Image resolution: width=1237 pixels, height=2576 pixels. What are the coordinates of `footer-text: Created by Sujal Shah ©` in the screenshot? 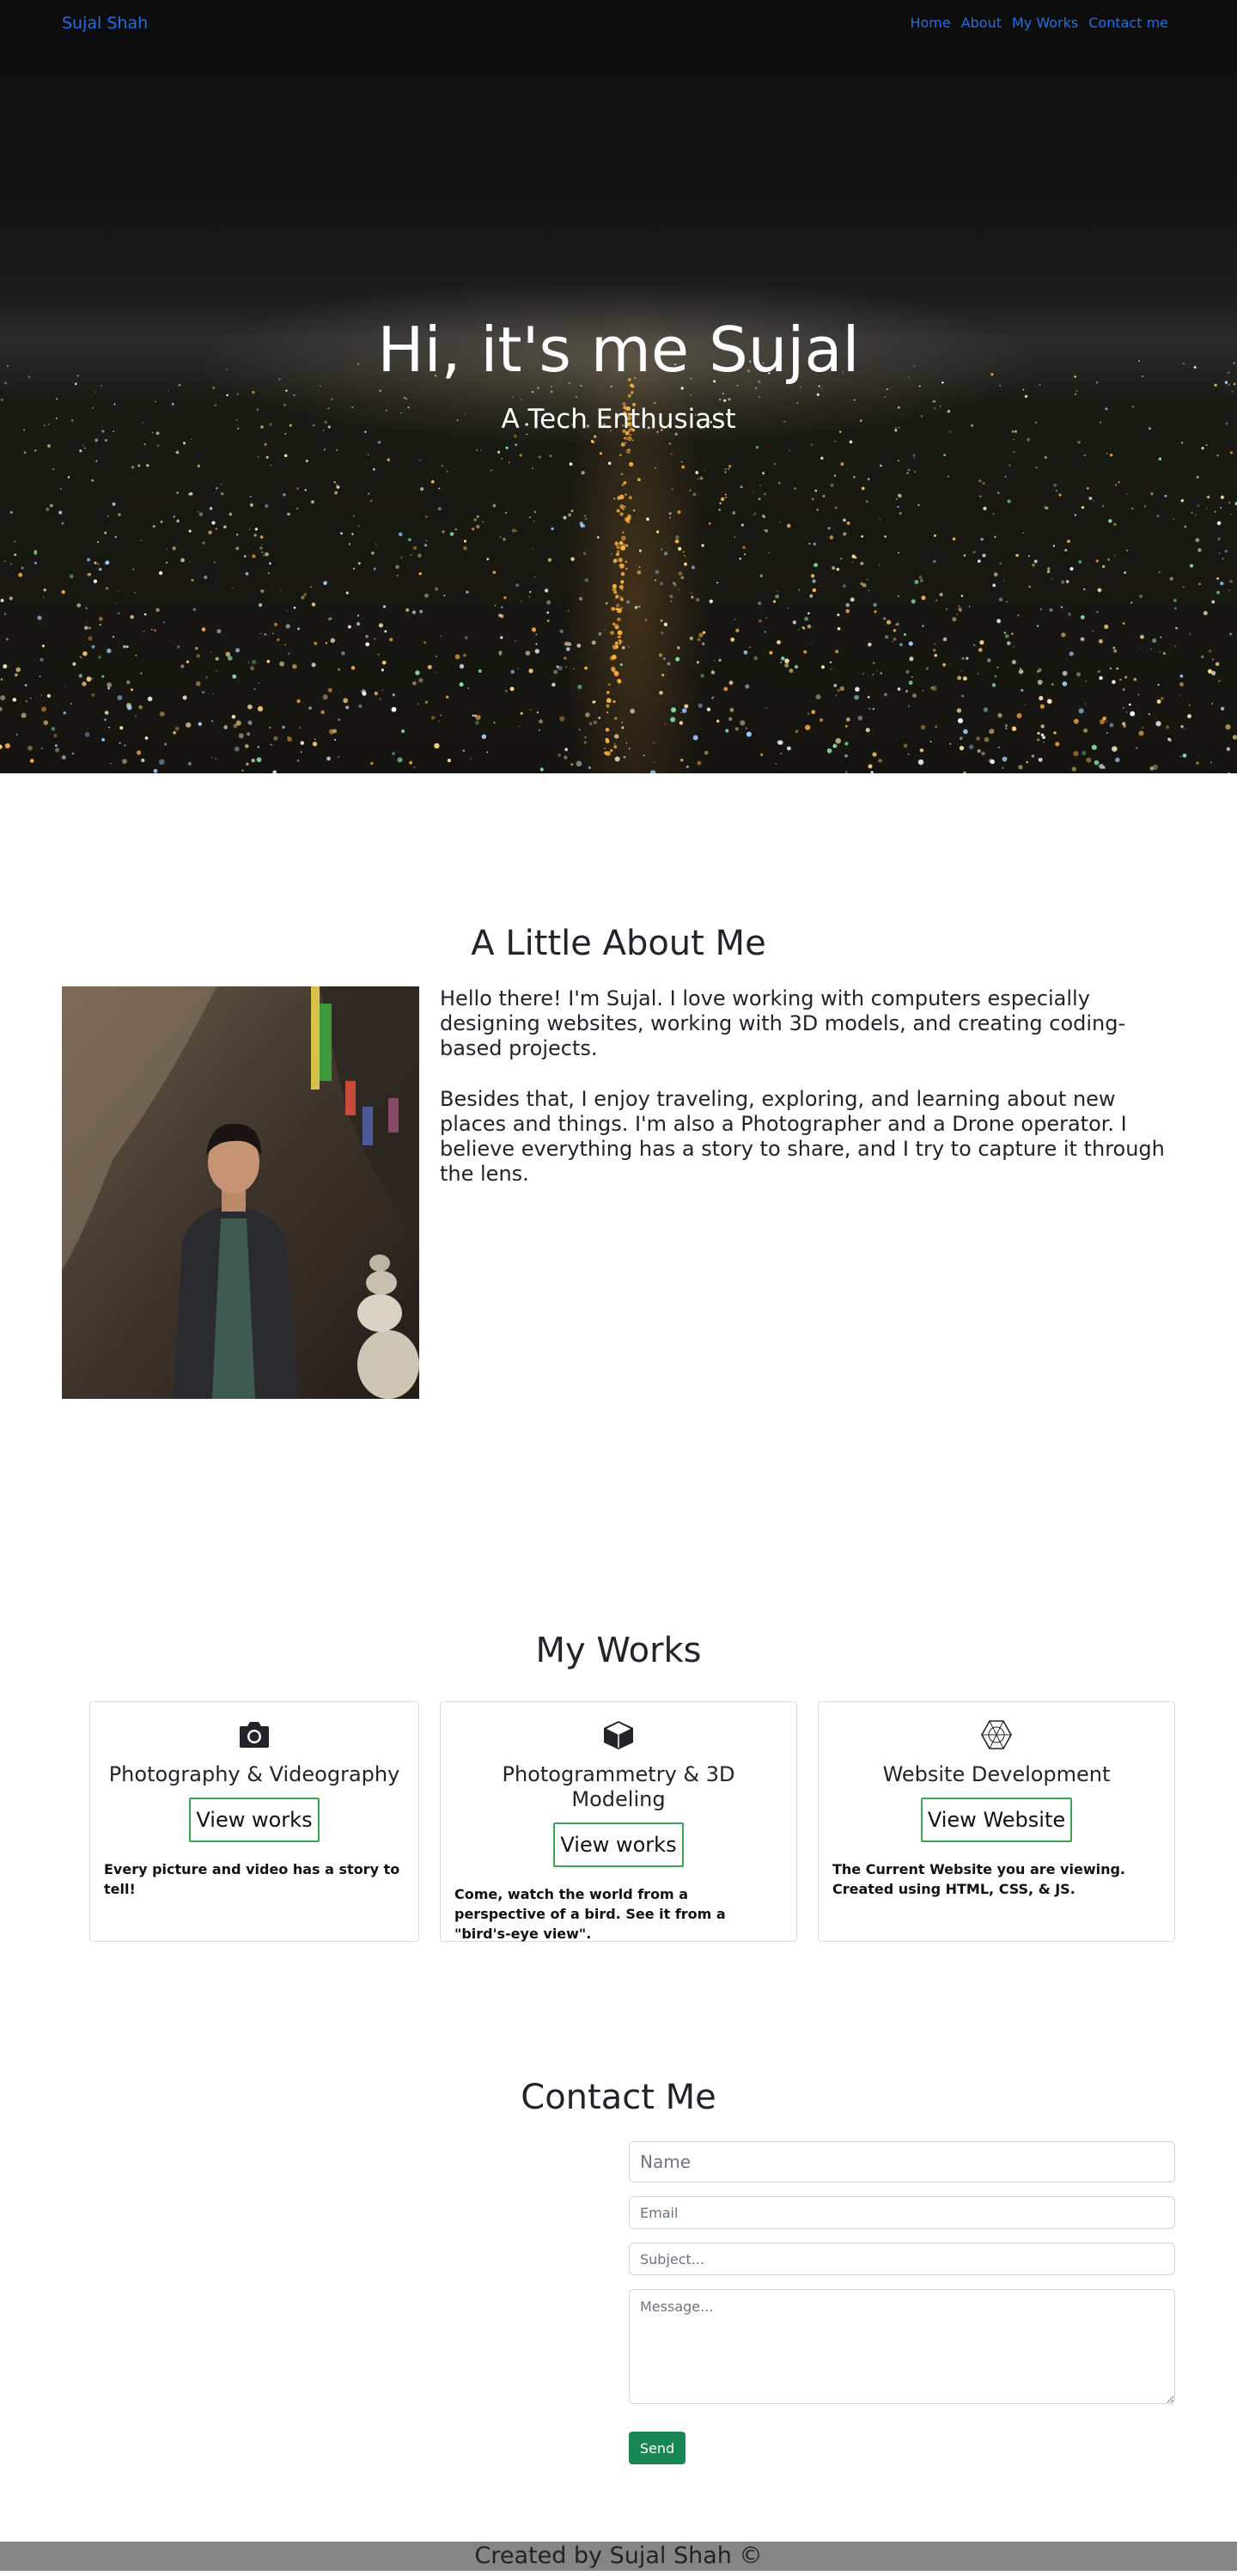 It's located at (618, 2555).